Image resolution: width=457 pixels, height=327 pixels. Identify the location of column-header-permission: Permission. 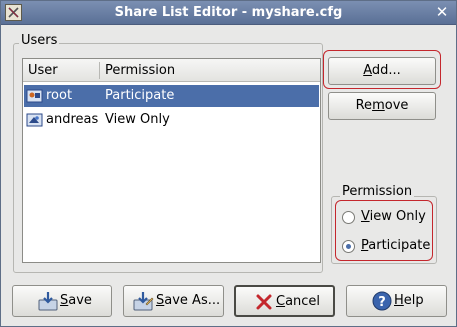
(140, 70).